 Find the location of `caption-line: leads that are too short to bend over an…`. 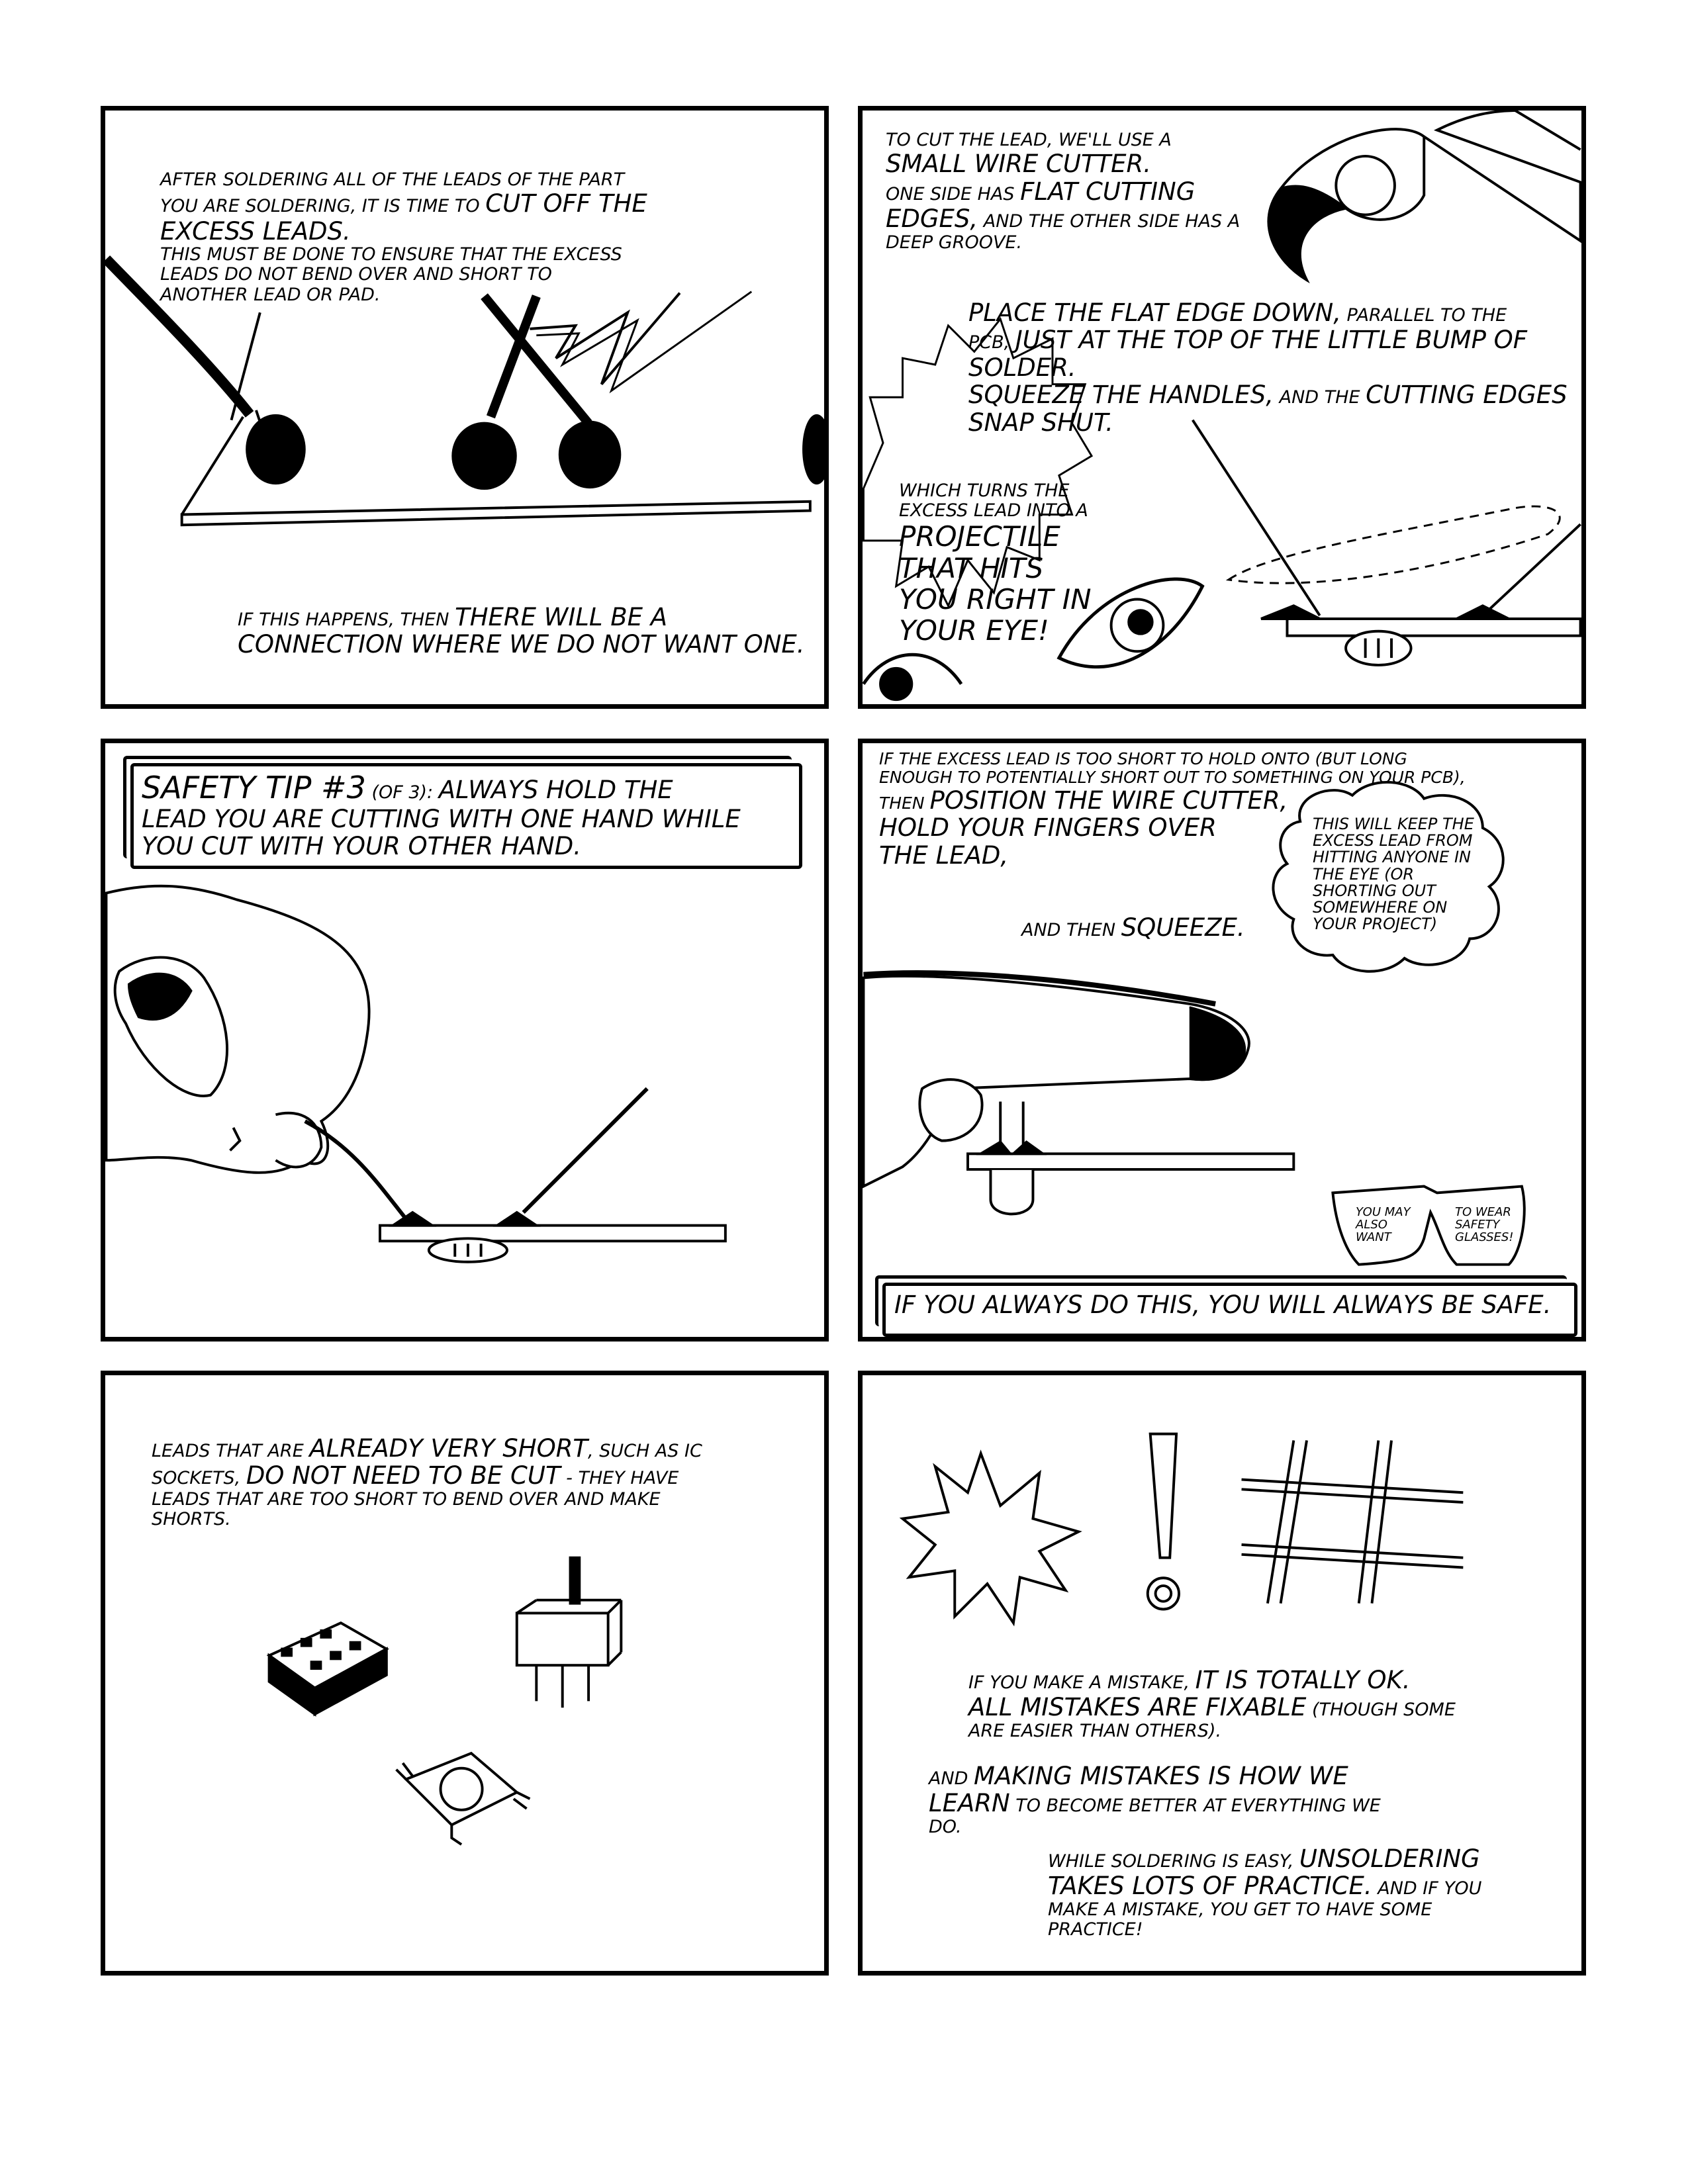

caption-line: leads that are too short to bend over an… is located at coordinates (406, 1499).